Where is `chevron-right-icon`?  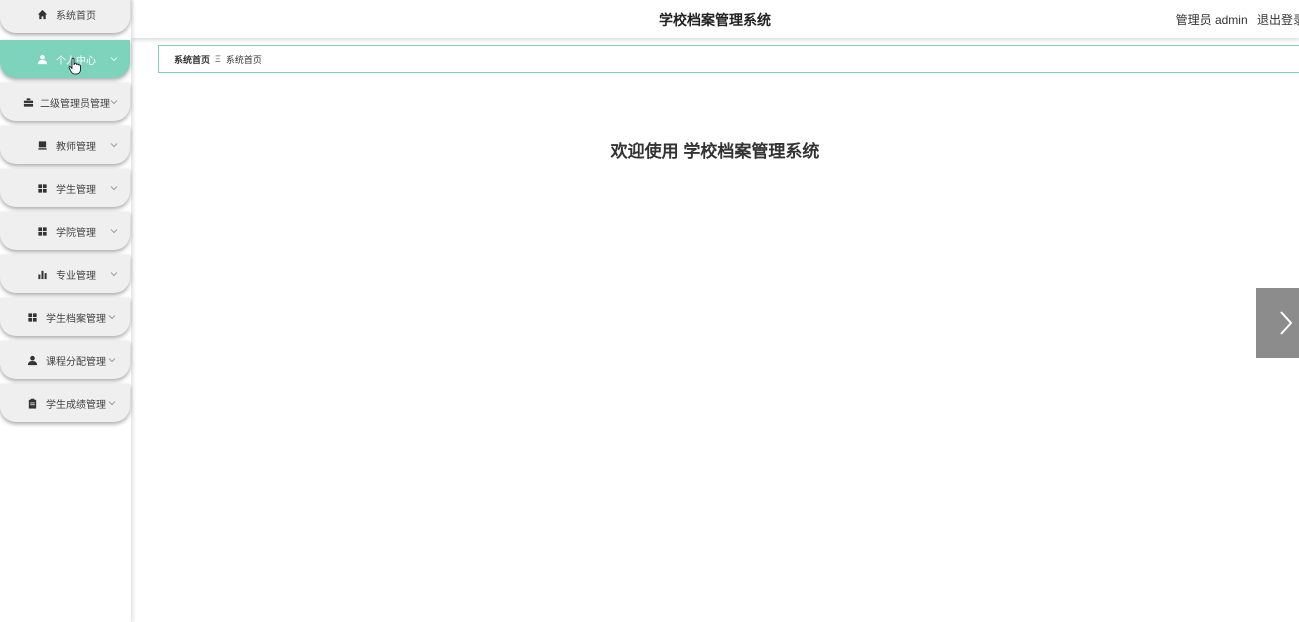
chevron-right-icon is located at coordinates (1286, 323).